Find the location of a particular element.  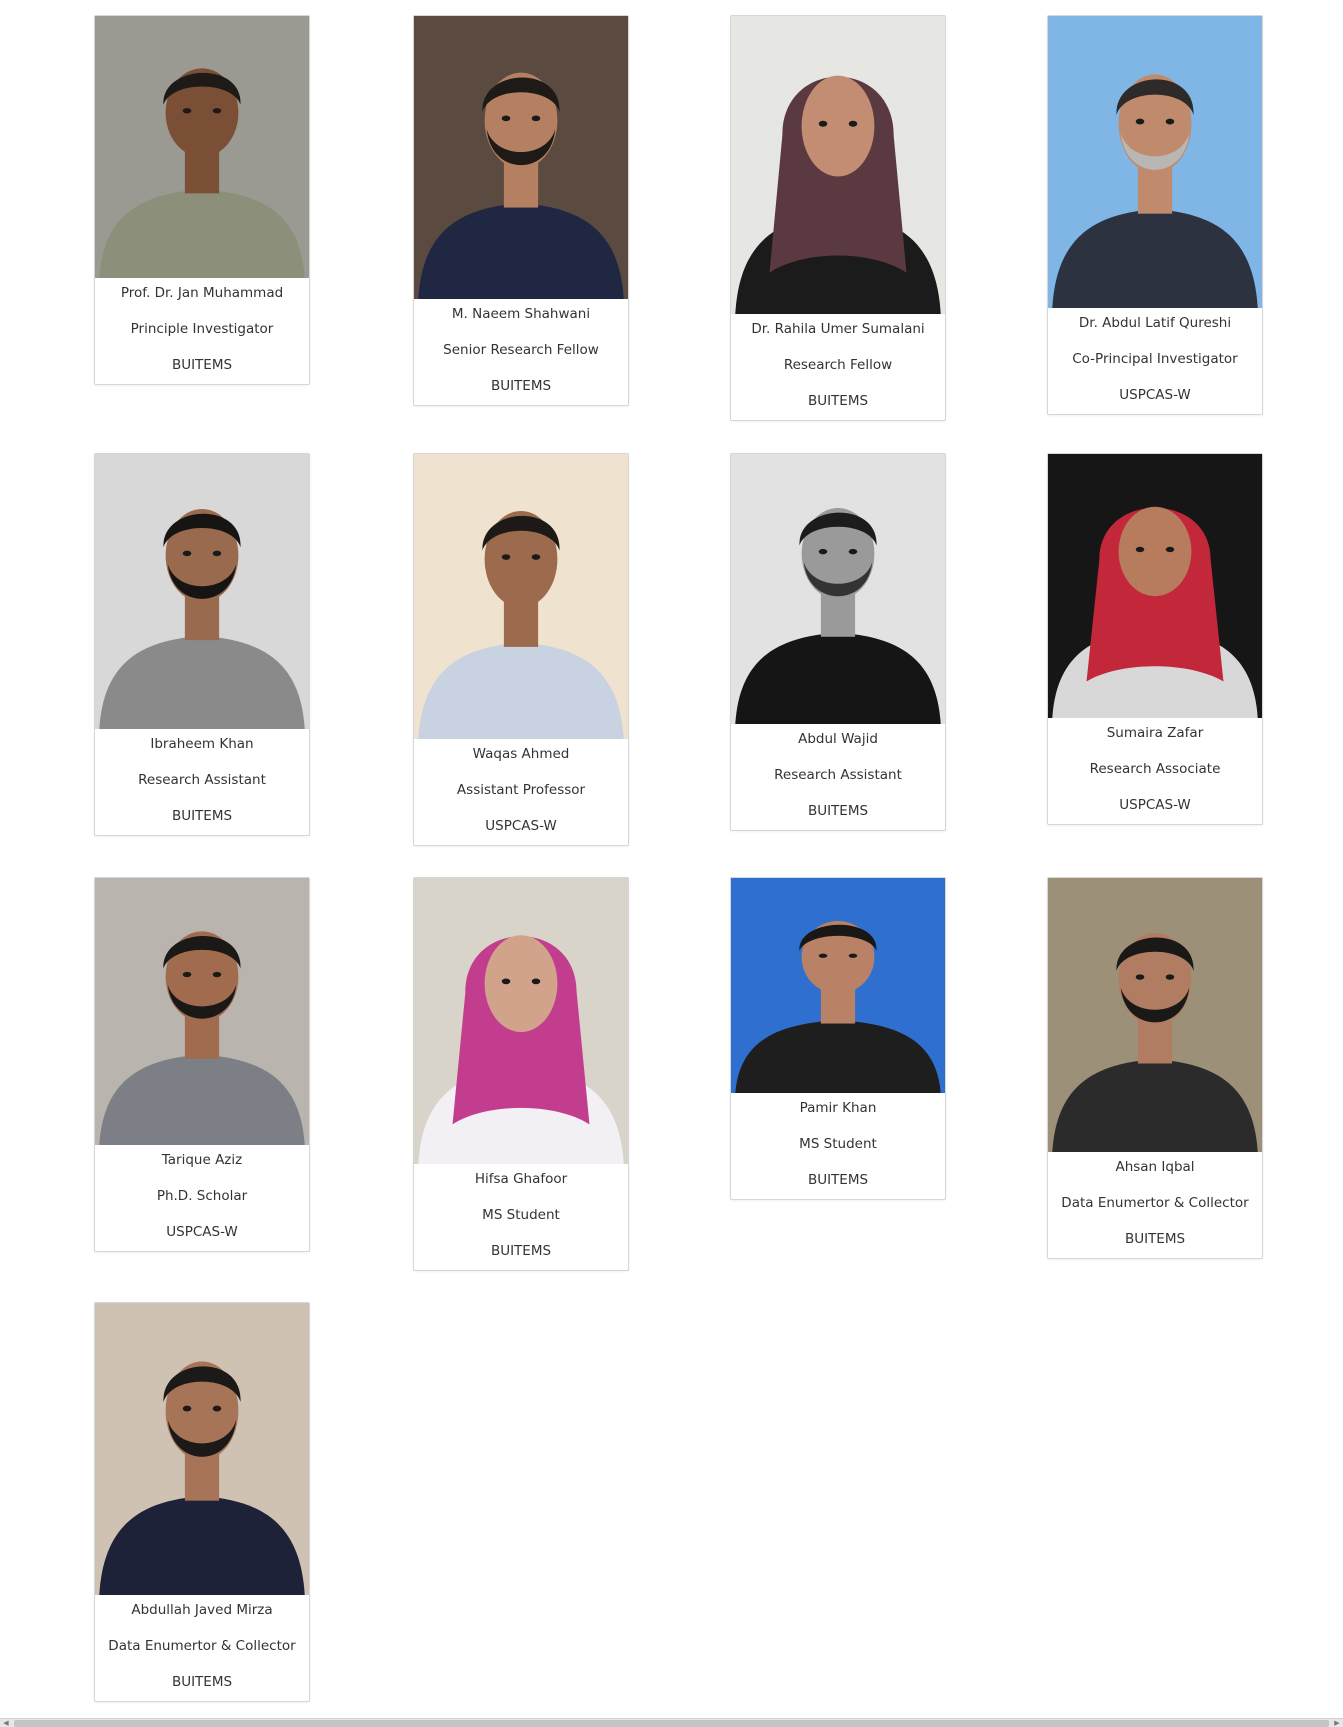

member-name: Ahsan Iqbal is located at coordinates (1155, 1167).